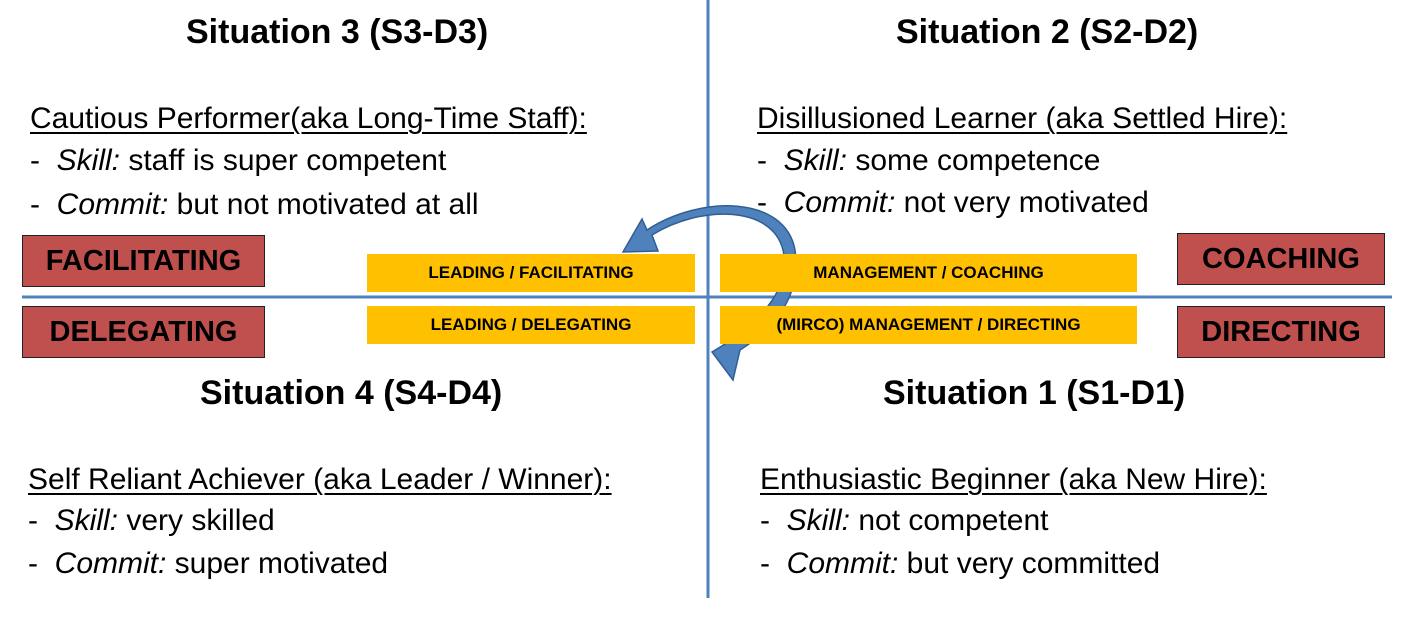 This screenshot has height=634, width=1410. I want to click on coaching-box: COACHING, so click(1281, 259).